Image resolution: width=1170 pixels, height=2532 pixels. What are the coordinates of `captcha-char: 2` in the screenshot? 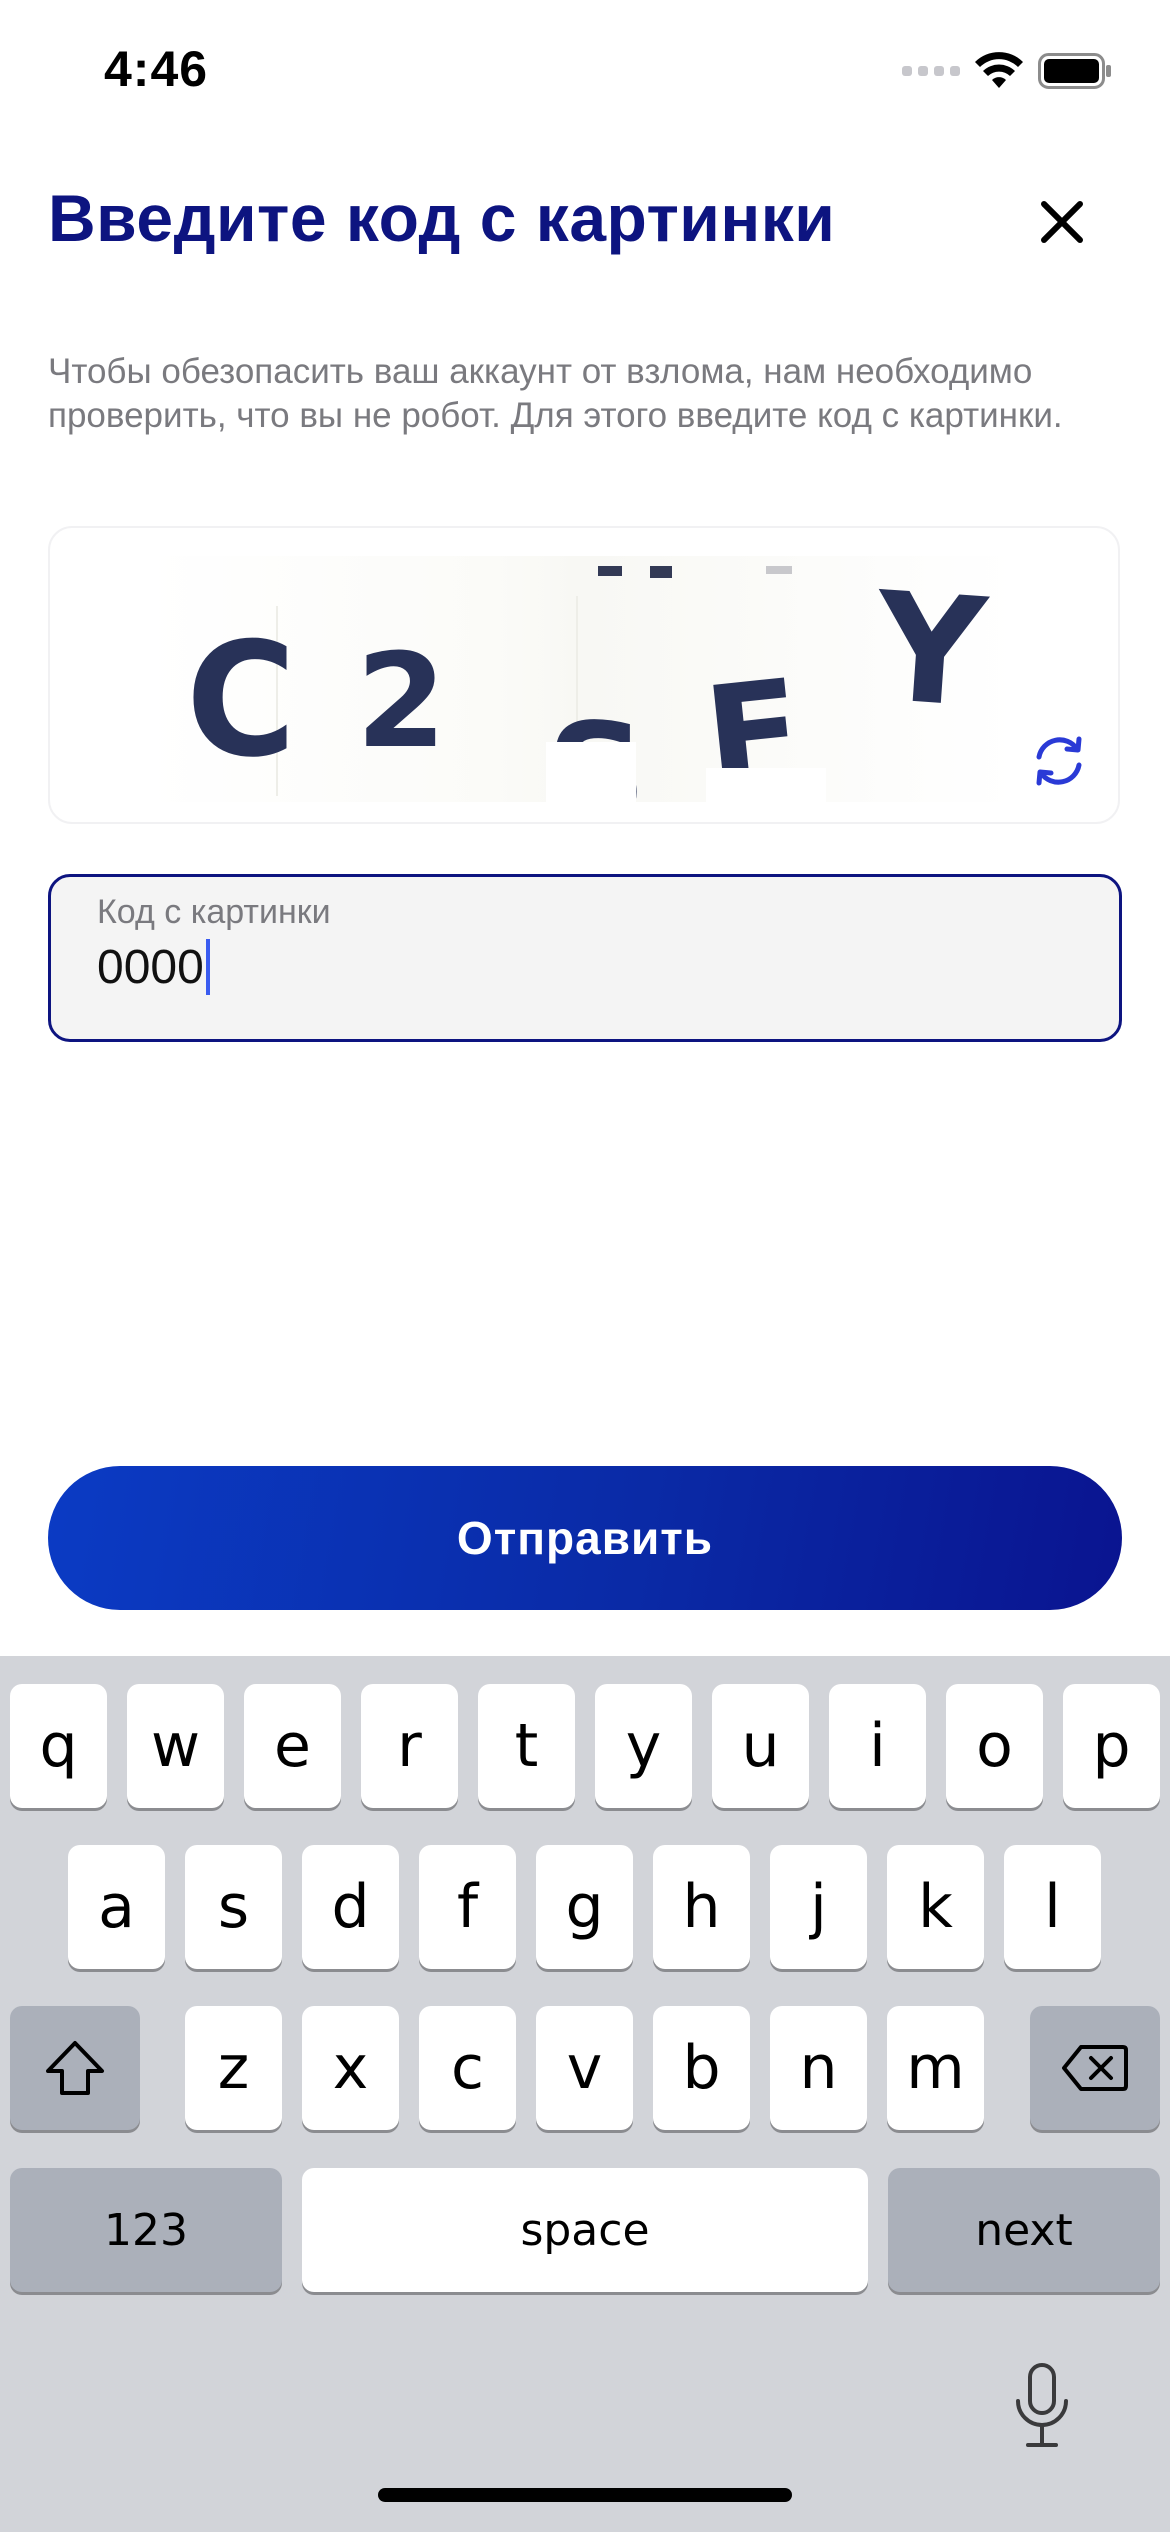 It's located at (401, 701).